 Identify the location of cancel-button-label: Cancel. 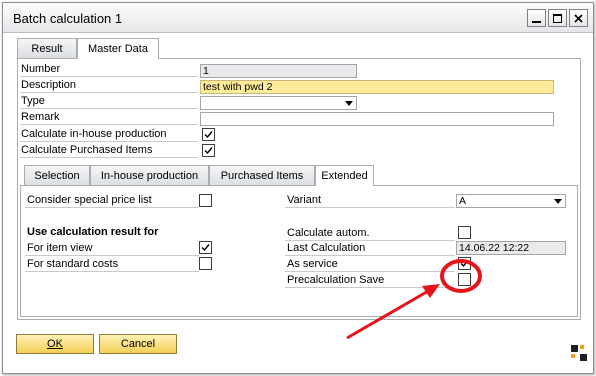
(138, 344).